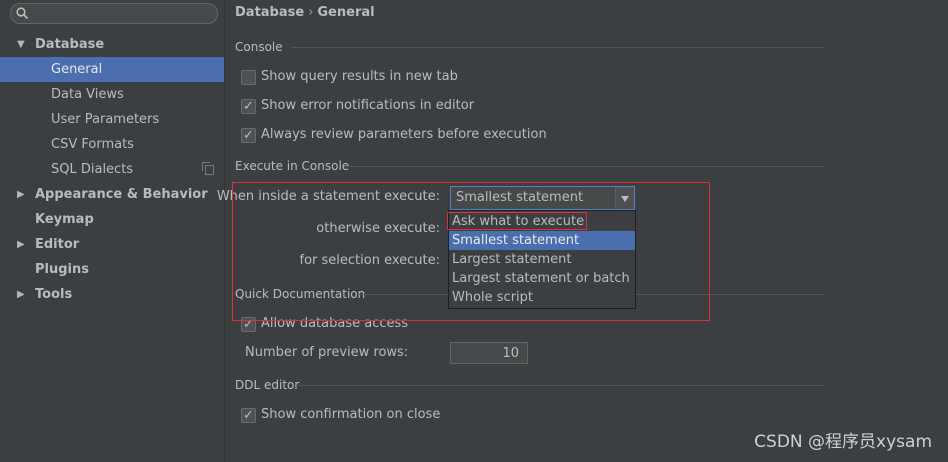  Describe the element at coordinates (248, 107) in the screenshot. I see `show-errors-checkbox` at that location.